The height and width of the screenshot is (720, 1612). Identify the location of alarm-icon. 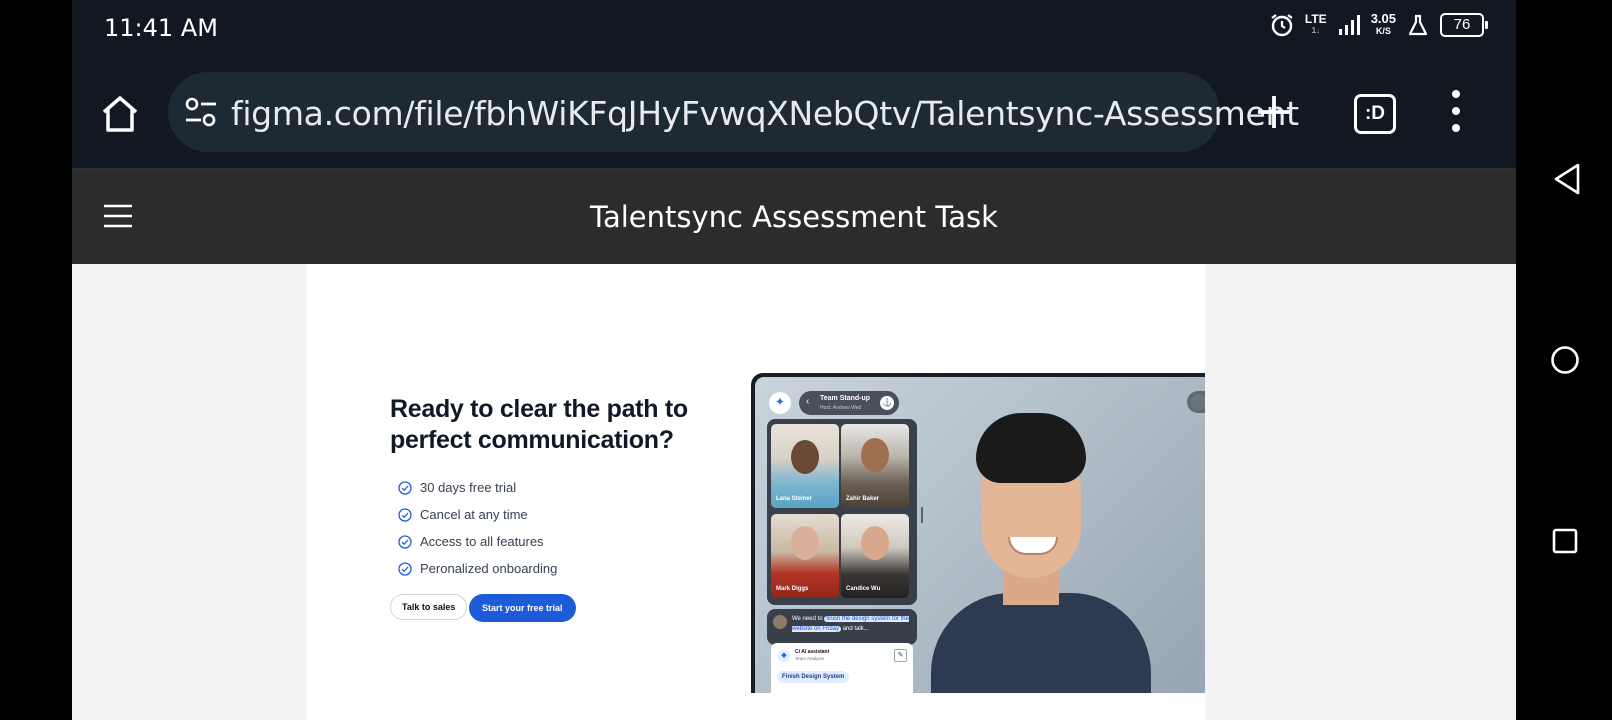
(1282, 25).